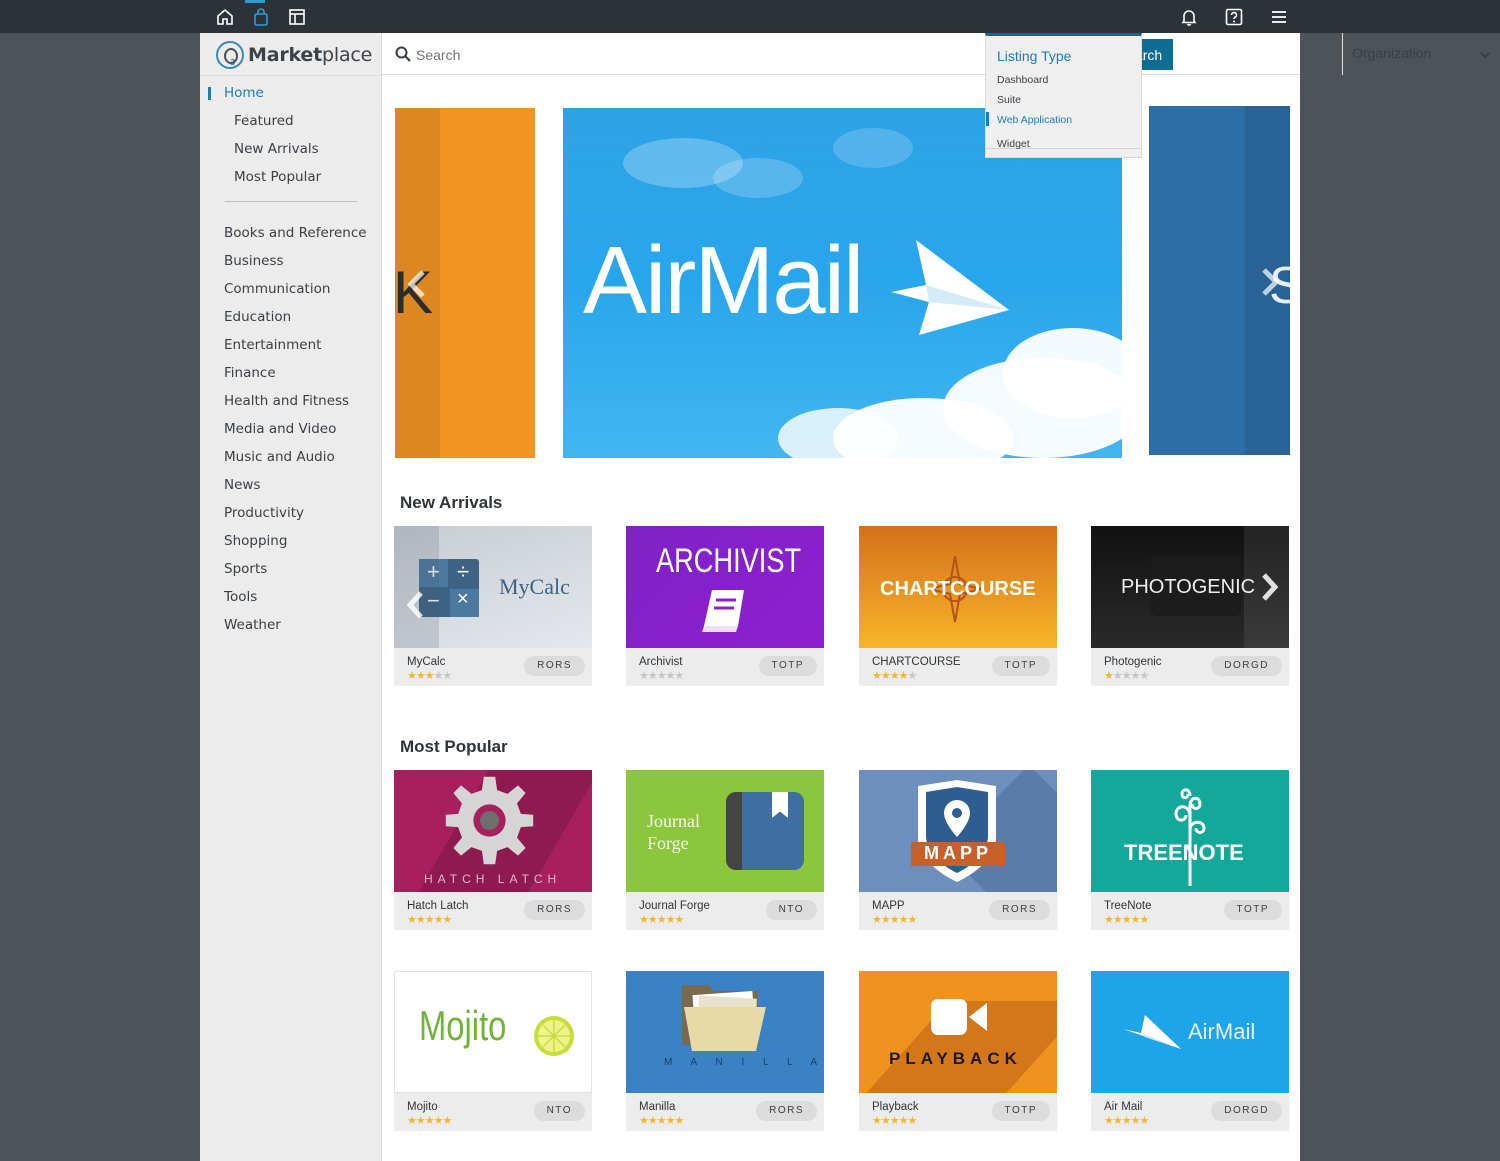 Image resolution: width=1500 pixels, height=1161 pixels. Describe the element at coordinates (1270, 282) in the screenshot. I see `carousel-next-icon` at that location.